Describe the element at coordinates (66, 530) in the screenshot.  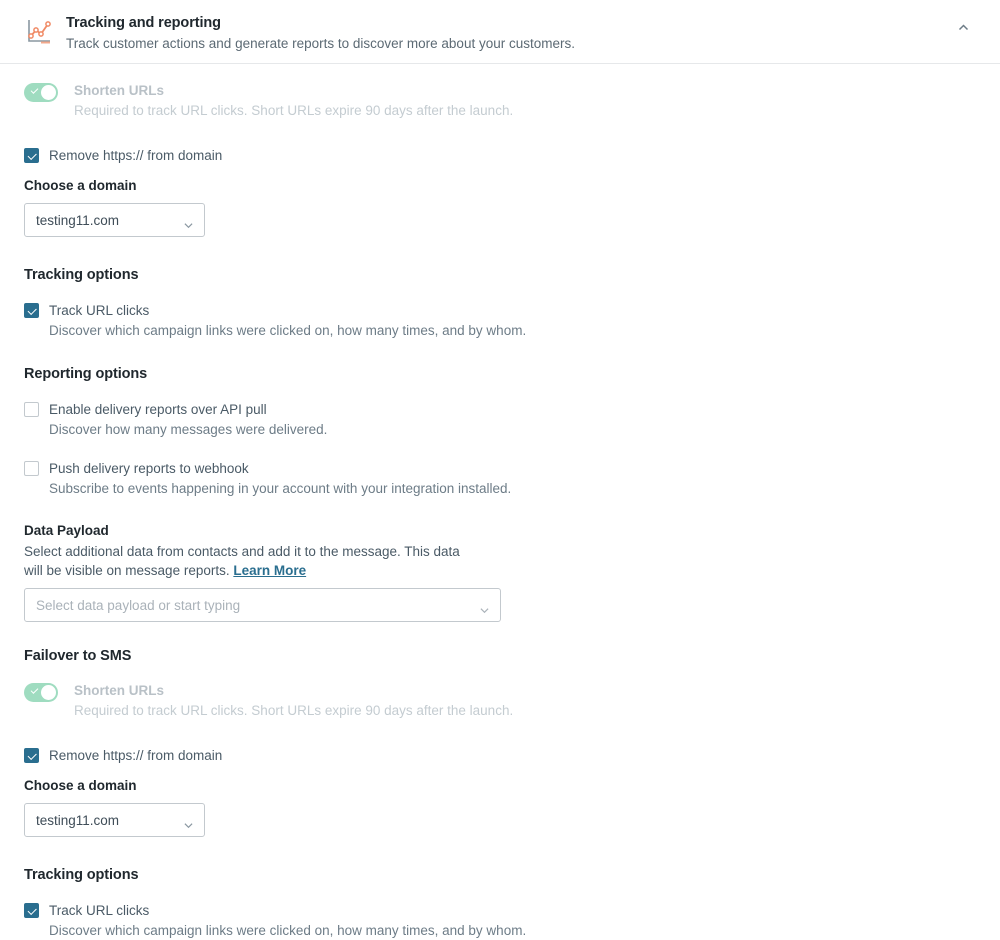
I see `data-payload-label: Data Payload` at that location.